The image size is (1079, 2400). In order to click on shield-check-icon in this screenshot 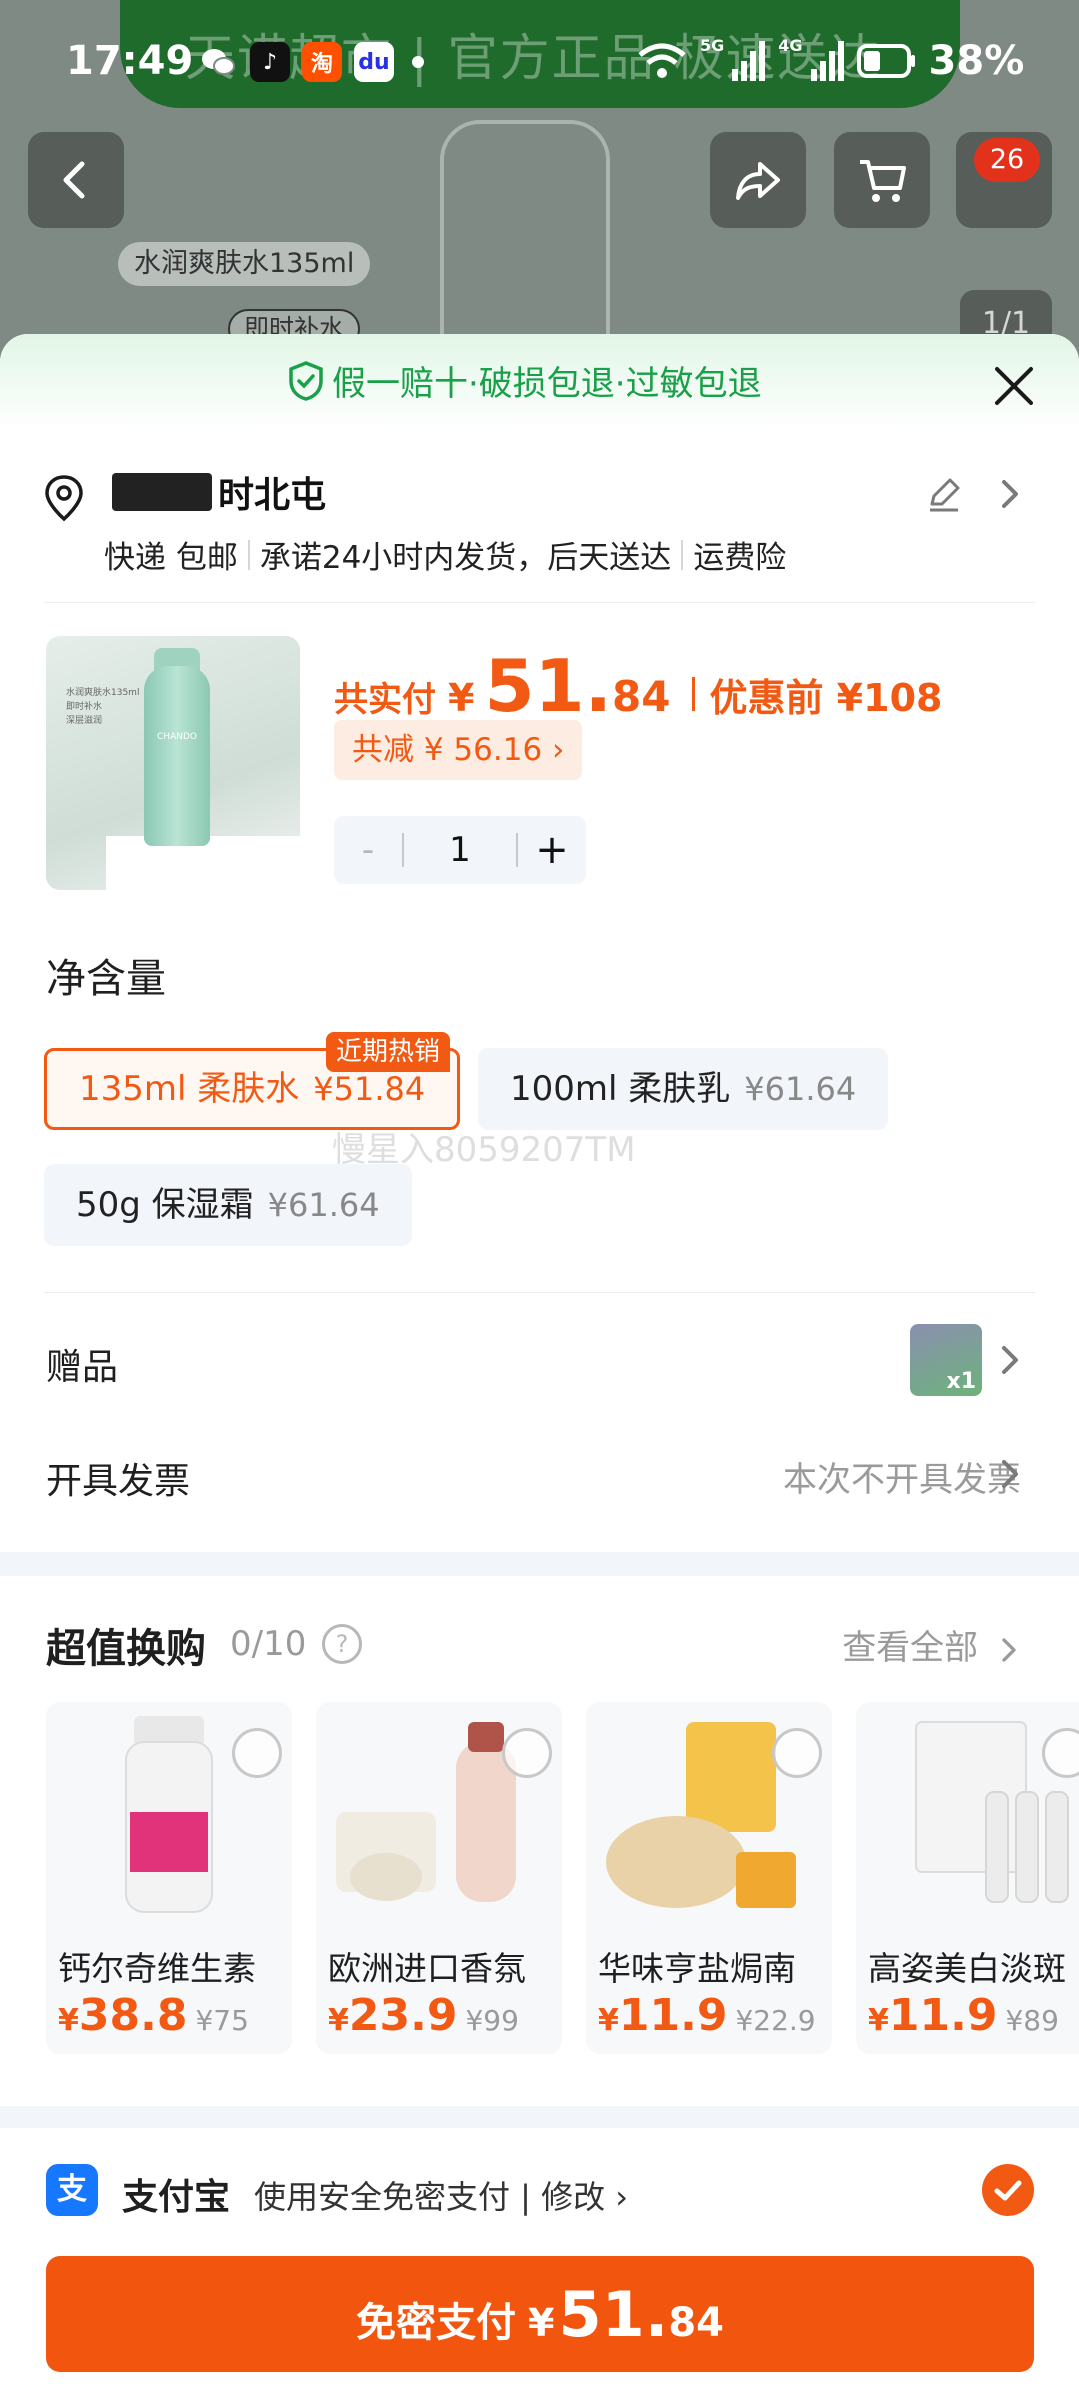, I will do `click(306, 380)`.